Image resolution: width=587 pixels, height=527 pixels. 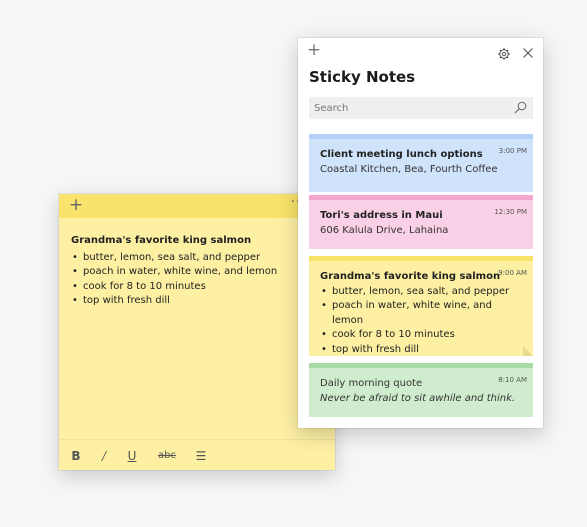 I want to click on format-toolbar: B / U abc ☰, so click(x=197, y=454).